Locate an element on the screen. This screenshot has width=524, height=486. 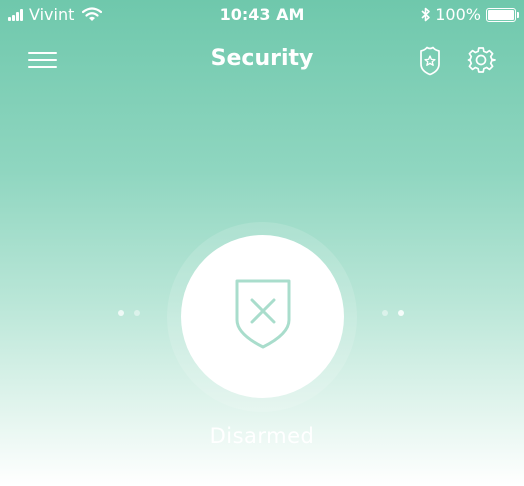
battery-percent: 100% is located at coordinates (458, 14).